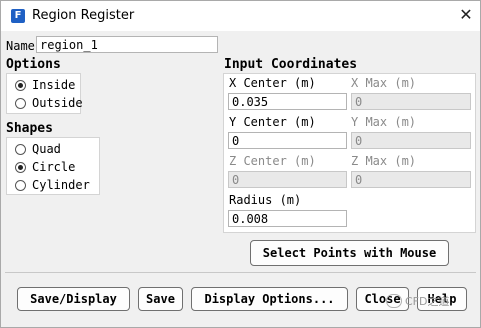 Image resolution: width=481 pixels, height=328 pixels. I want to click on y-max-input: 0, so click(411, 140).